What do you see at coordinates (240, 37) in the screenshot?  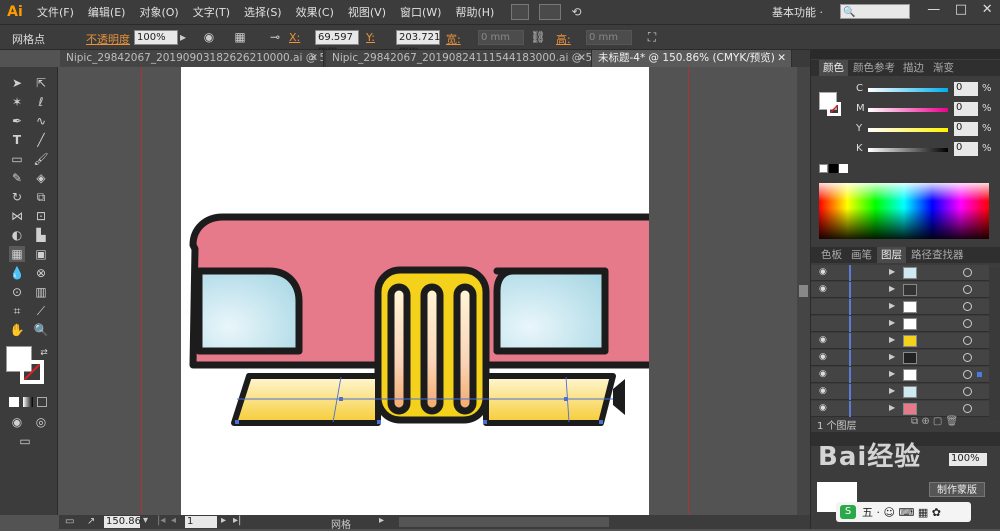 I see `reference-point-icon: ▦` at bounding box center [240, 37].